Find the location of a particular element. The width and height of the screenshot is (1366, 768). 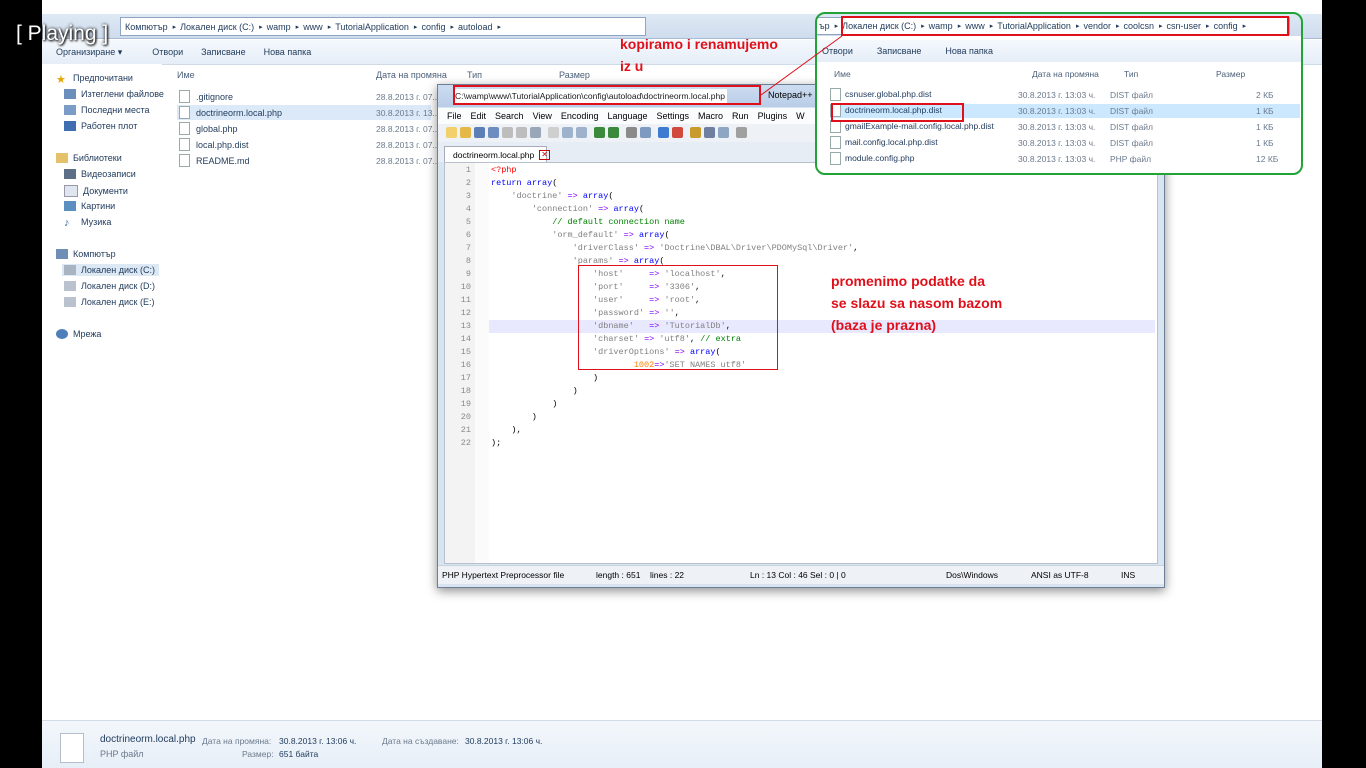

annotation-copy-rename: kopiramo i renamujemo iz u is located at coordinates (699, 55).